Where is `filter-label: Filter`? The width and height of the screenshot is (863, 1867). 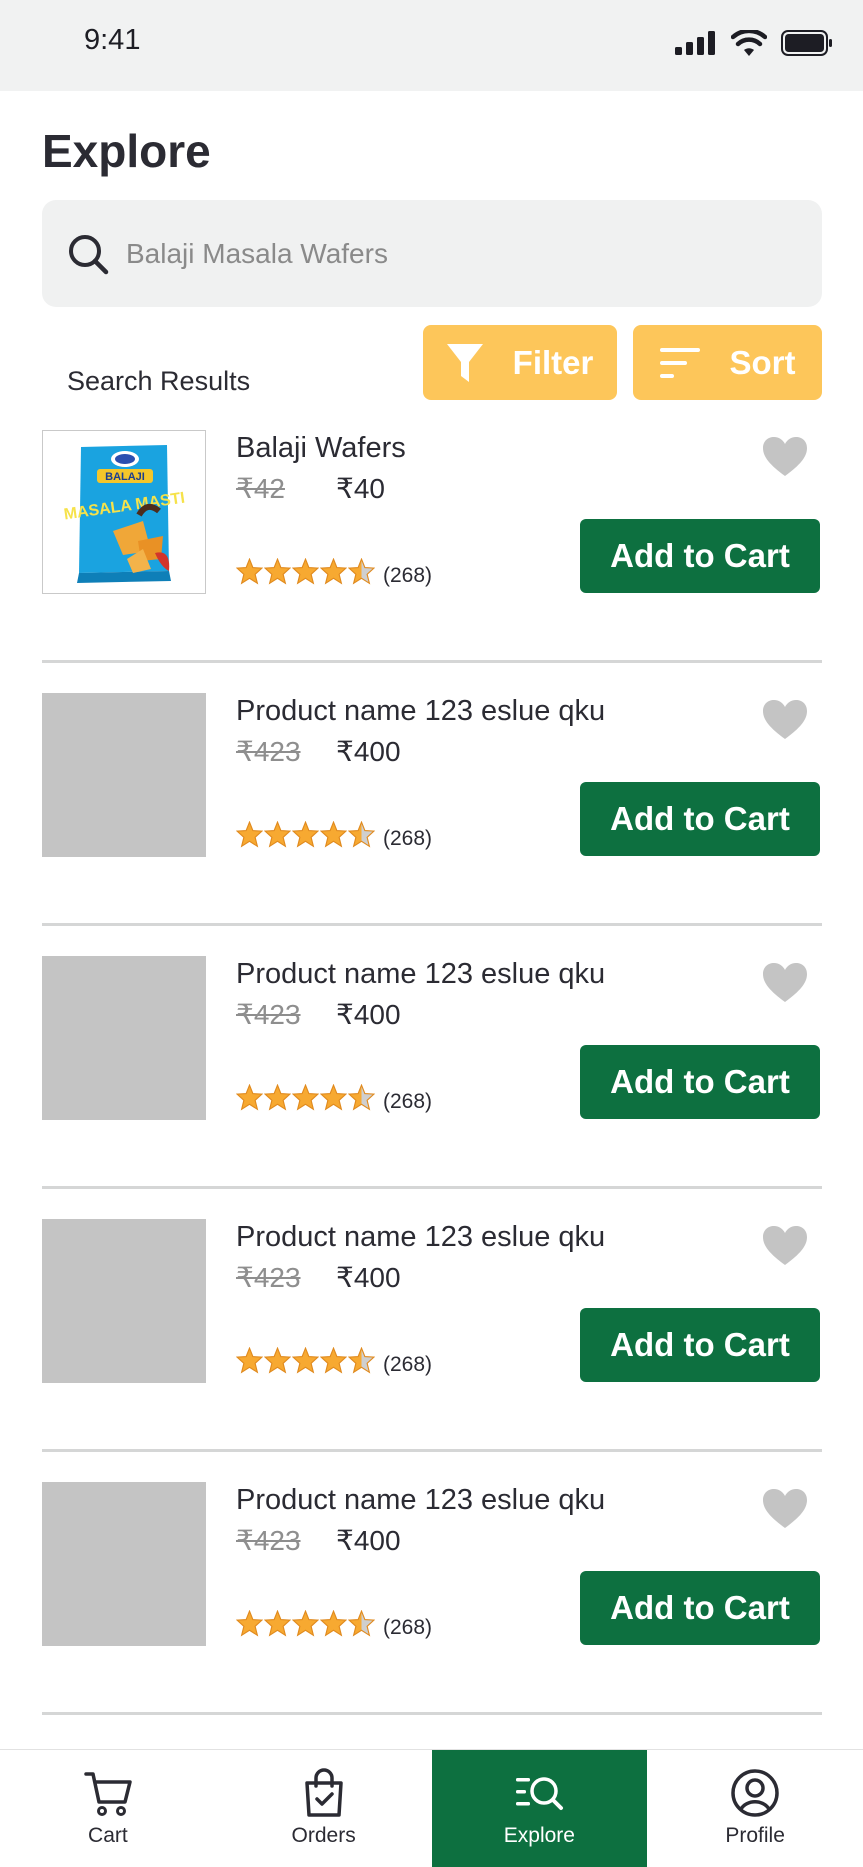
filter-label: Filter is located at coordinates (553, 362).